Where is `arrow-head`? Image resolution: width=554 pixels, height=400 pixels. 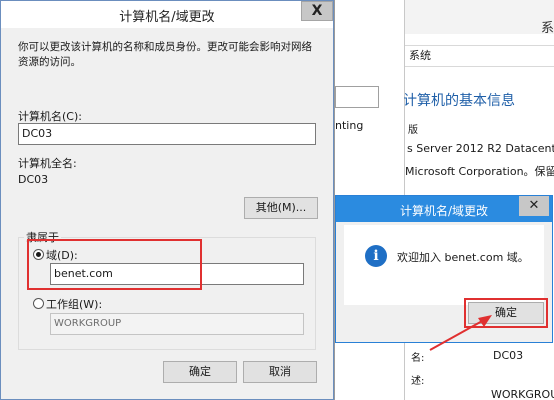
arrow-head is located at coordinates (485, 321).